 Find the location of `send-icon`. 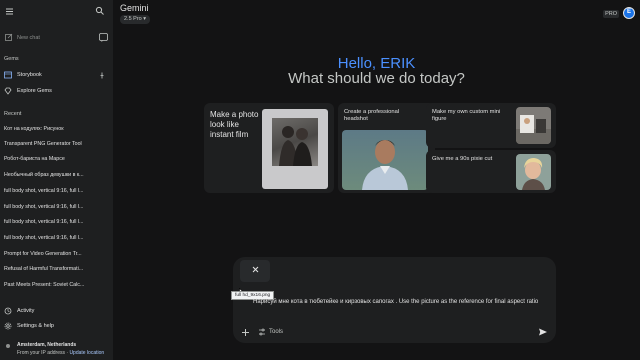

send-icon is located at coordinates (543, 332).